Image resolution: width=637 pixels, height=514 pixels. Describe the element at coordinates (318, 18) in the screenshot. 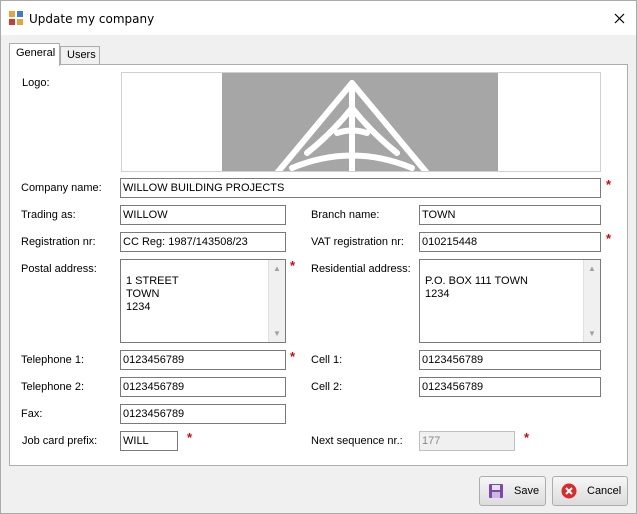

I see `title-bar: Update my company` at that location.